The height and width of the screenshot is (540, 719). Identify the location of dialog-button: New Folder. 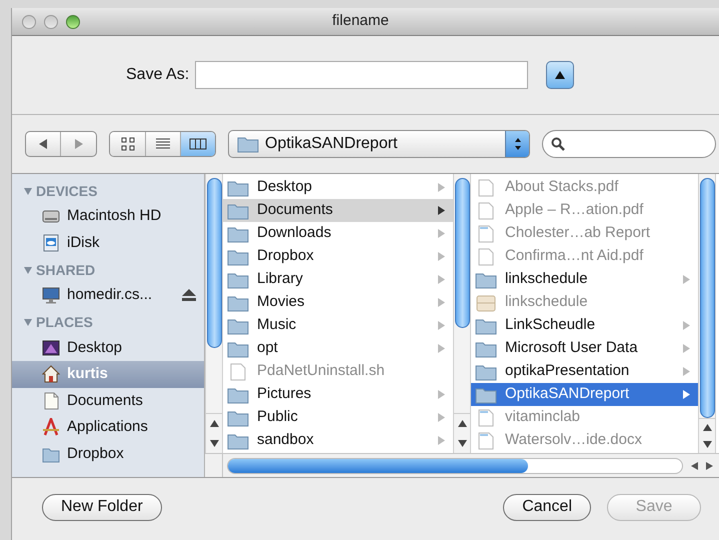
(102, 507).